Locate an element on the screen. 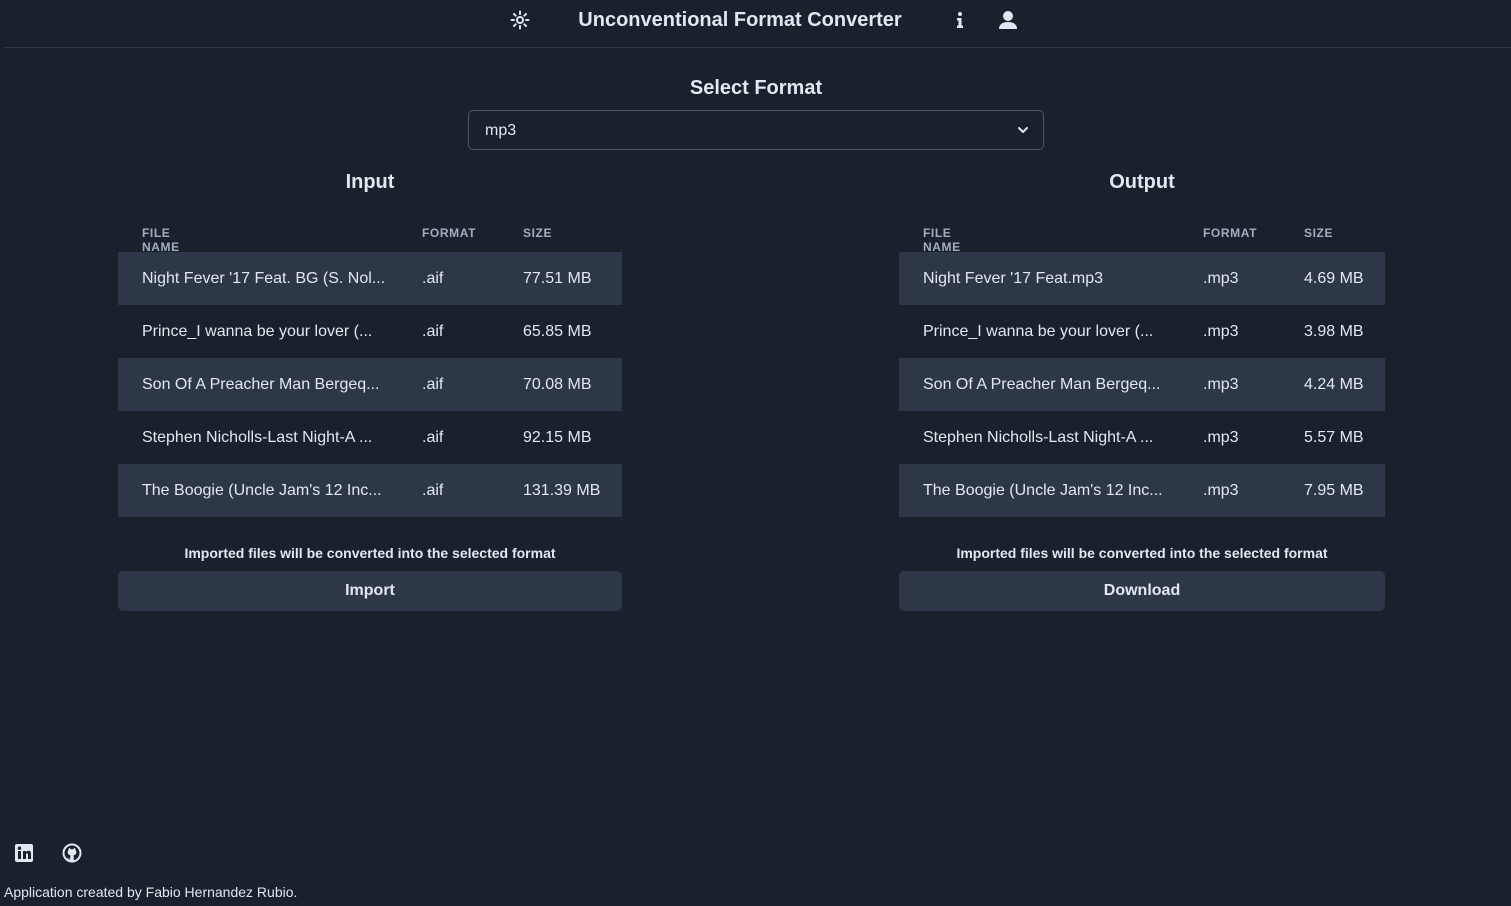  theme-toggle-button is located at coordinates (520, 20).